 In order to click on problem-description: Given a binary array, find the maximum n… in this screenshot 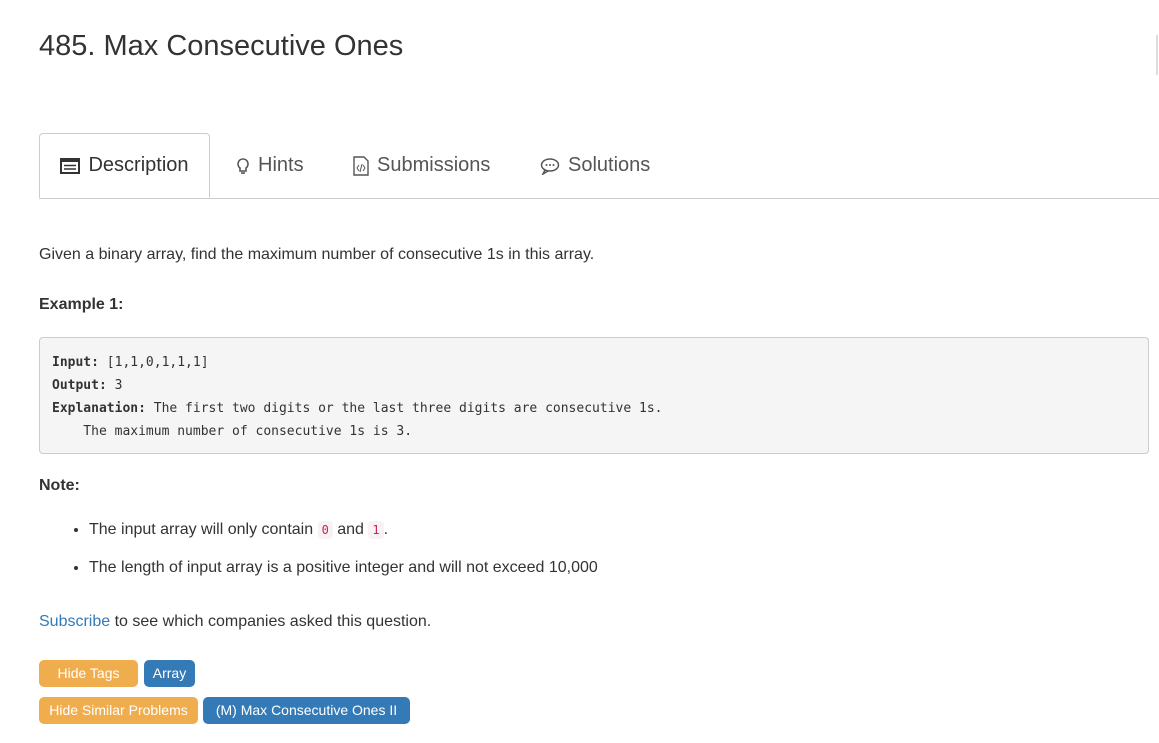, I will do `click(317, 254)`.